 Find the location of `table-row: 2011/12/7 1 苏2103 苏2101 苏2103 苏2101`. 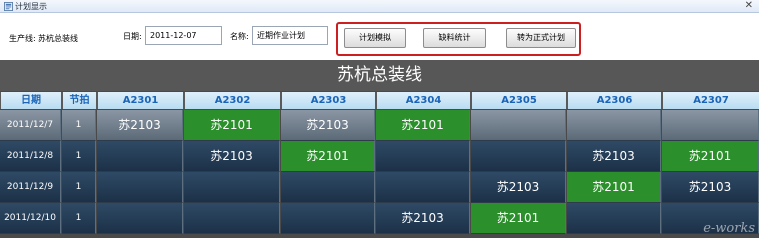

table-row: 2011/12/7 1 苏2103 苏2101 苏2103 苏2101 is located at coordinates (379, 125).